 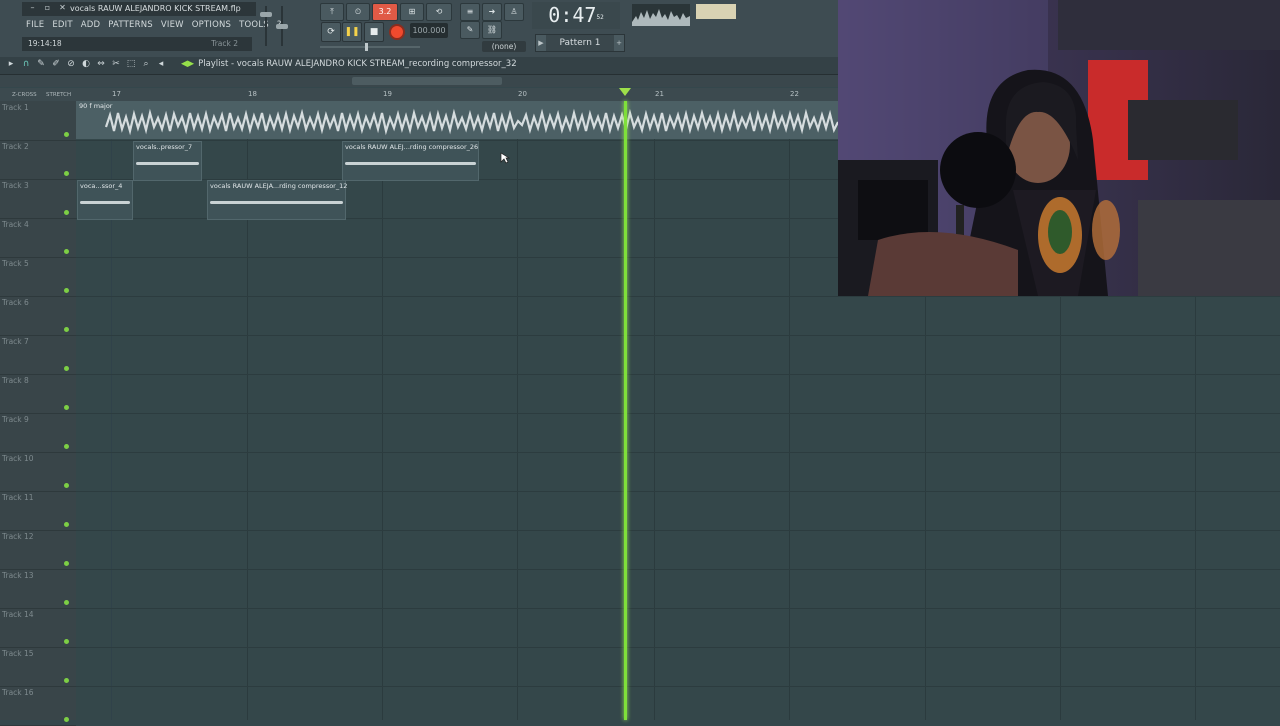 What do you see at coordinates (397, 32) in the screenshot?
I see `record-button` at bounding box center [397, 32].